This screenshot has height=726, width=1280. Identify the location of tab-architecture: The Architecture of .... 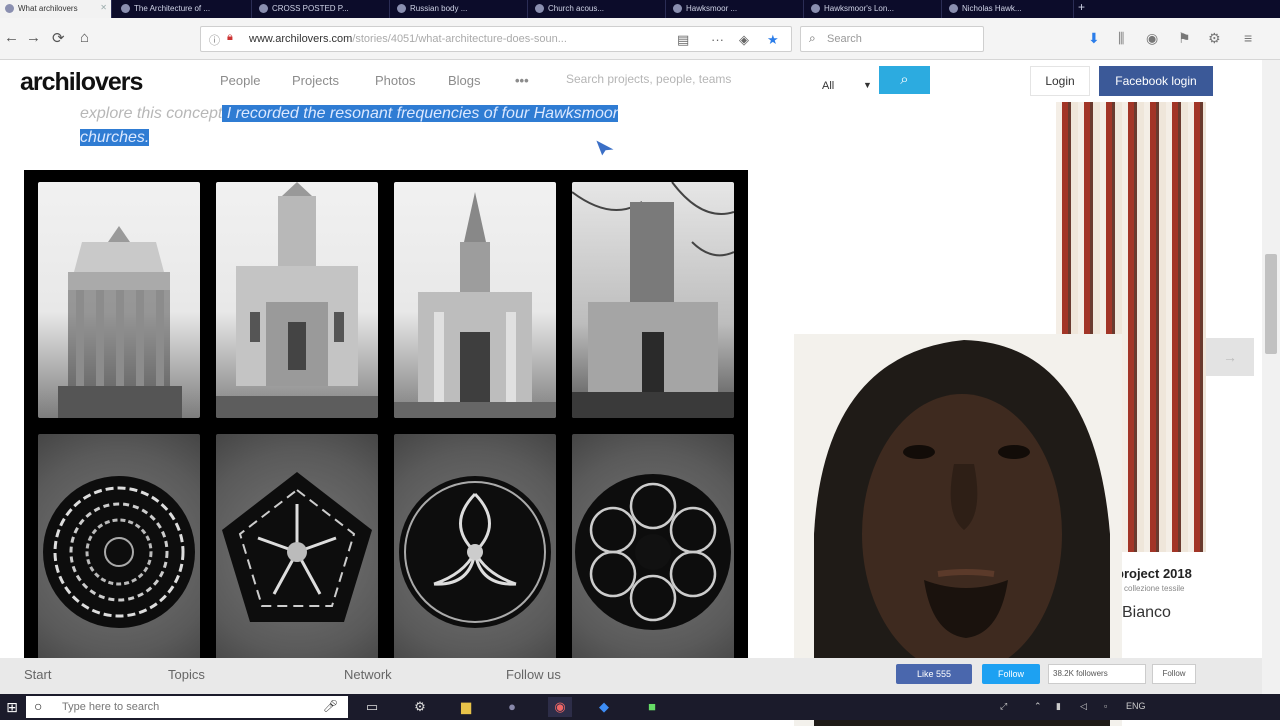
(184, 9).